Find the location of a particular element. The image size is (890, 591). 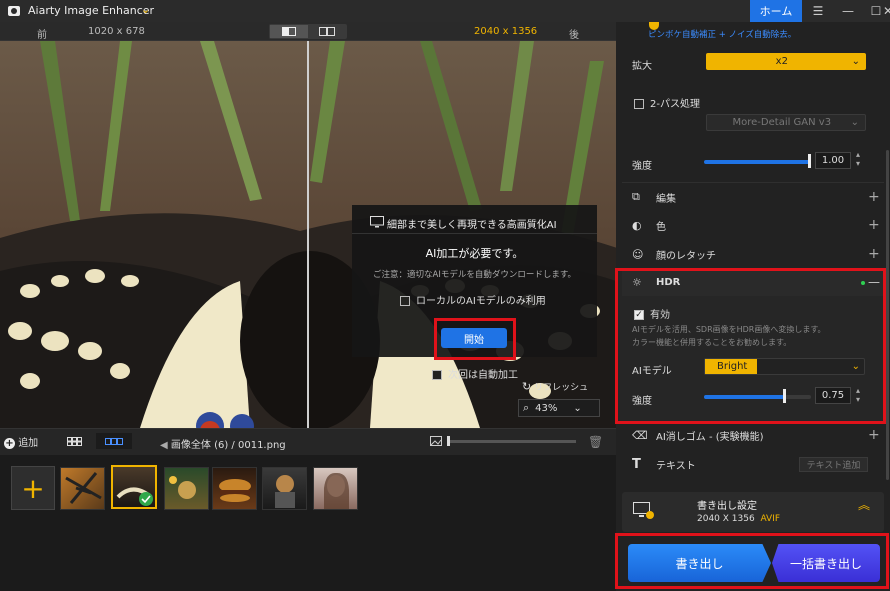

thumbnail-warrior-cat is located at coordinates (284, 488).